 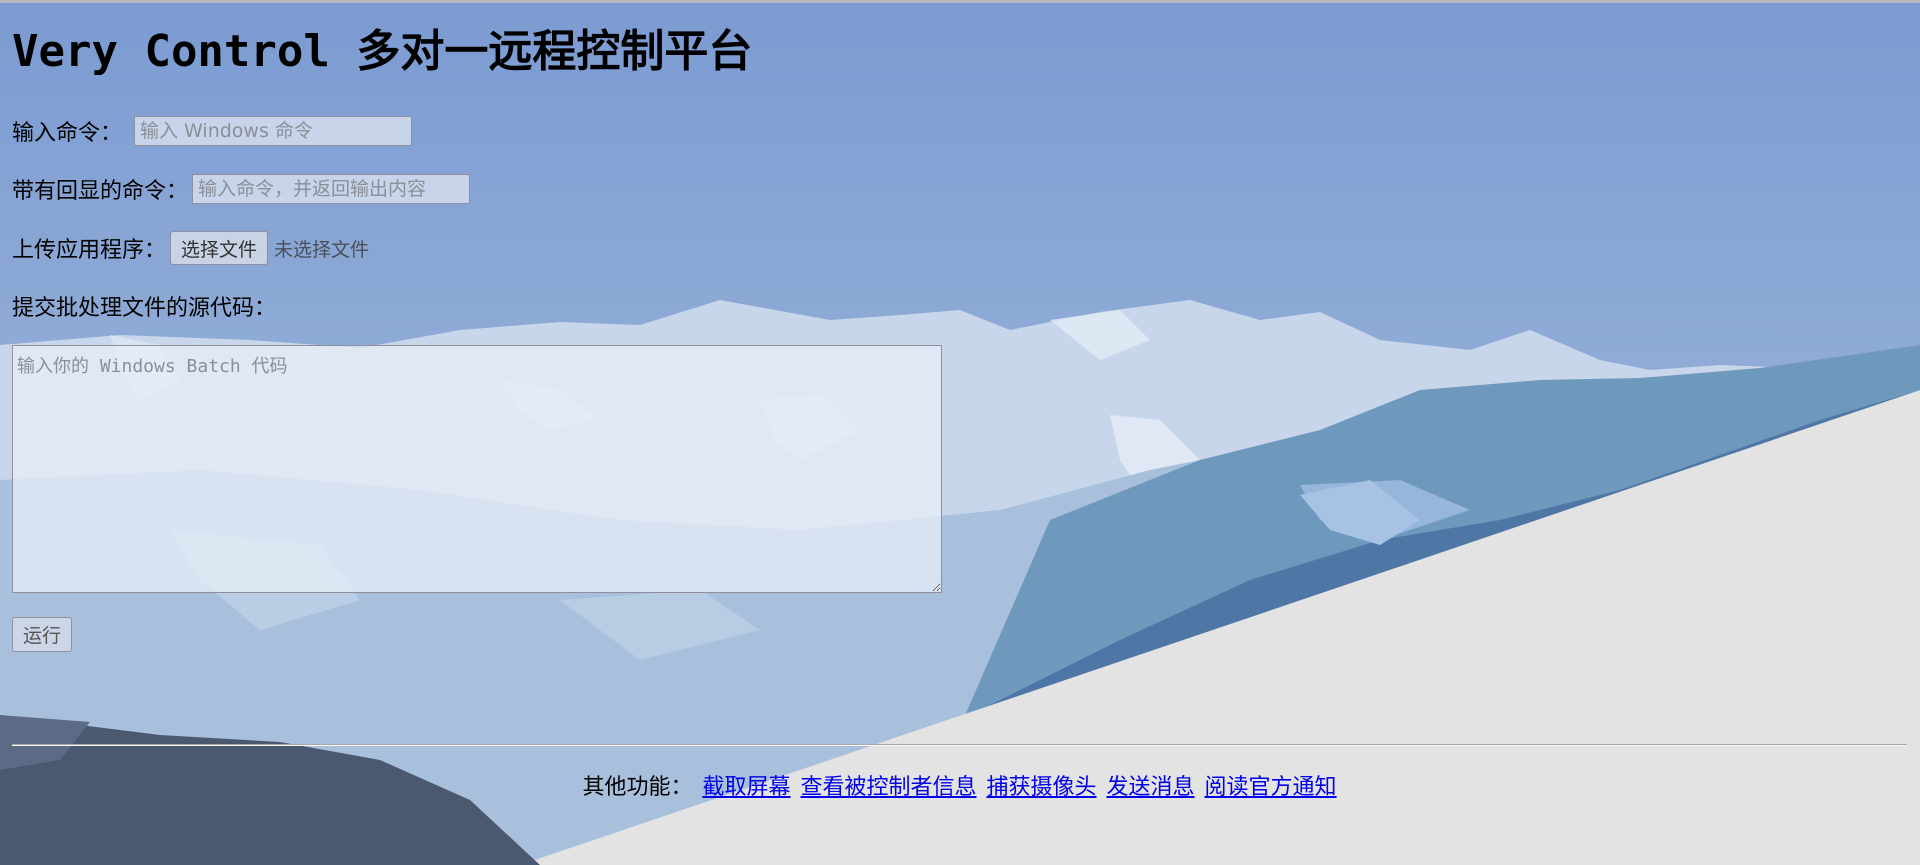 I want to click on file-status: 未选择文件, so click(x=322, y=249).